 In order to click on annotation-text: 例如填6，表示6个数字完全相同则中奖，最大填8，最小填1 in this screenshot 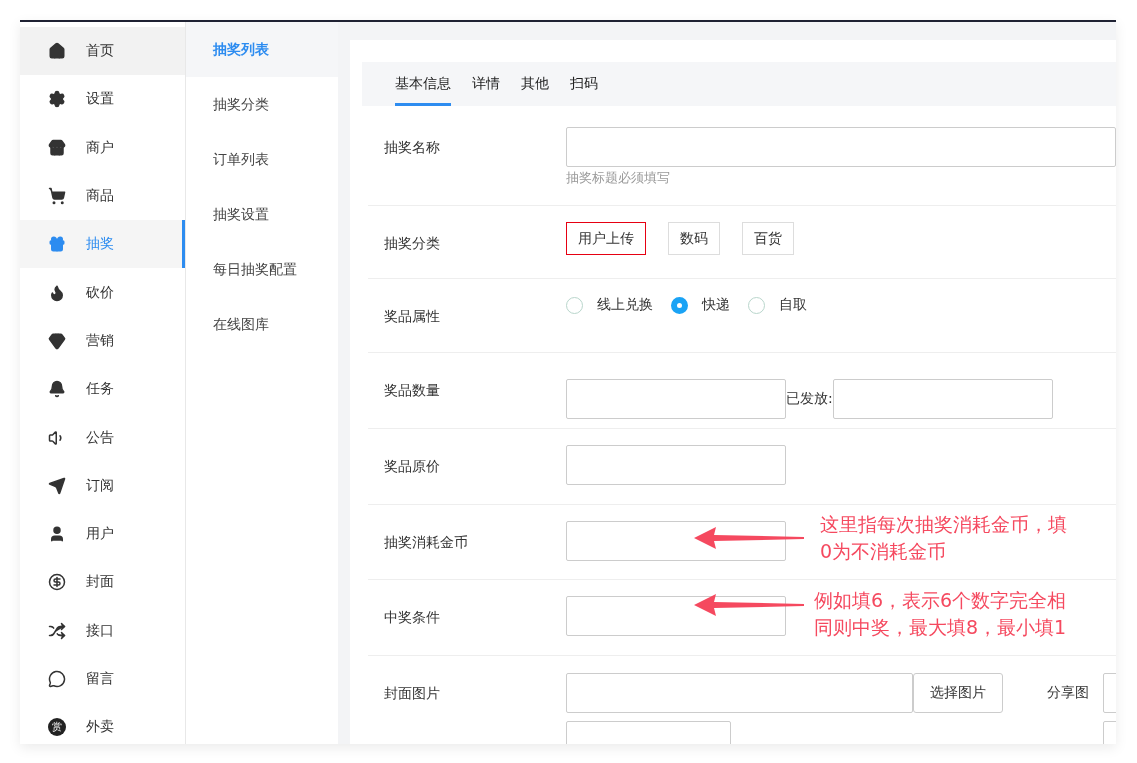, I will do `click(941, 614)`.